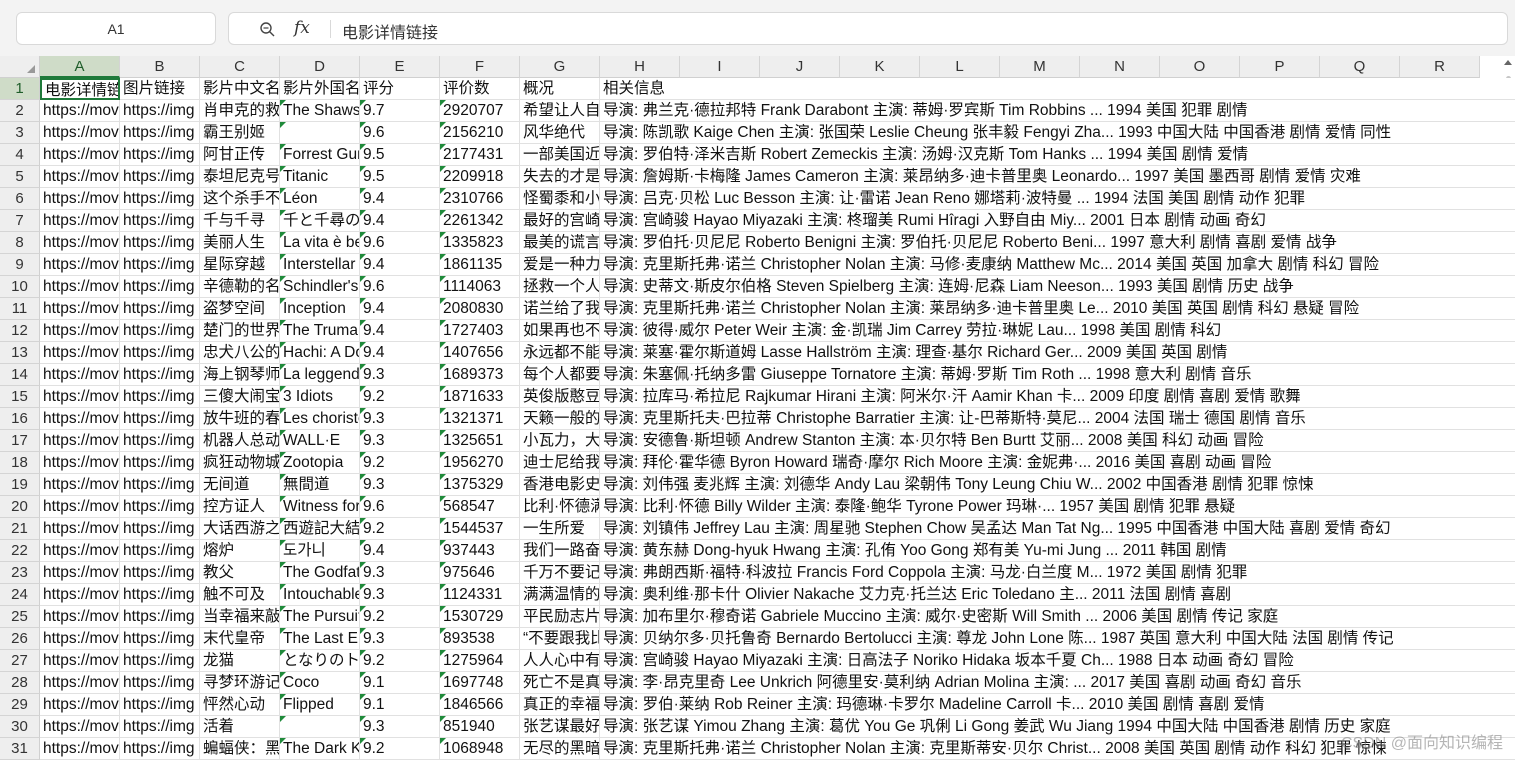 This screenshot has width=1515, height=761. What do you see at coordinates (20, 463) in the screenshot?
I see `row-header: 18` at bounding box center [20, 463].